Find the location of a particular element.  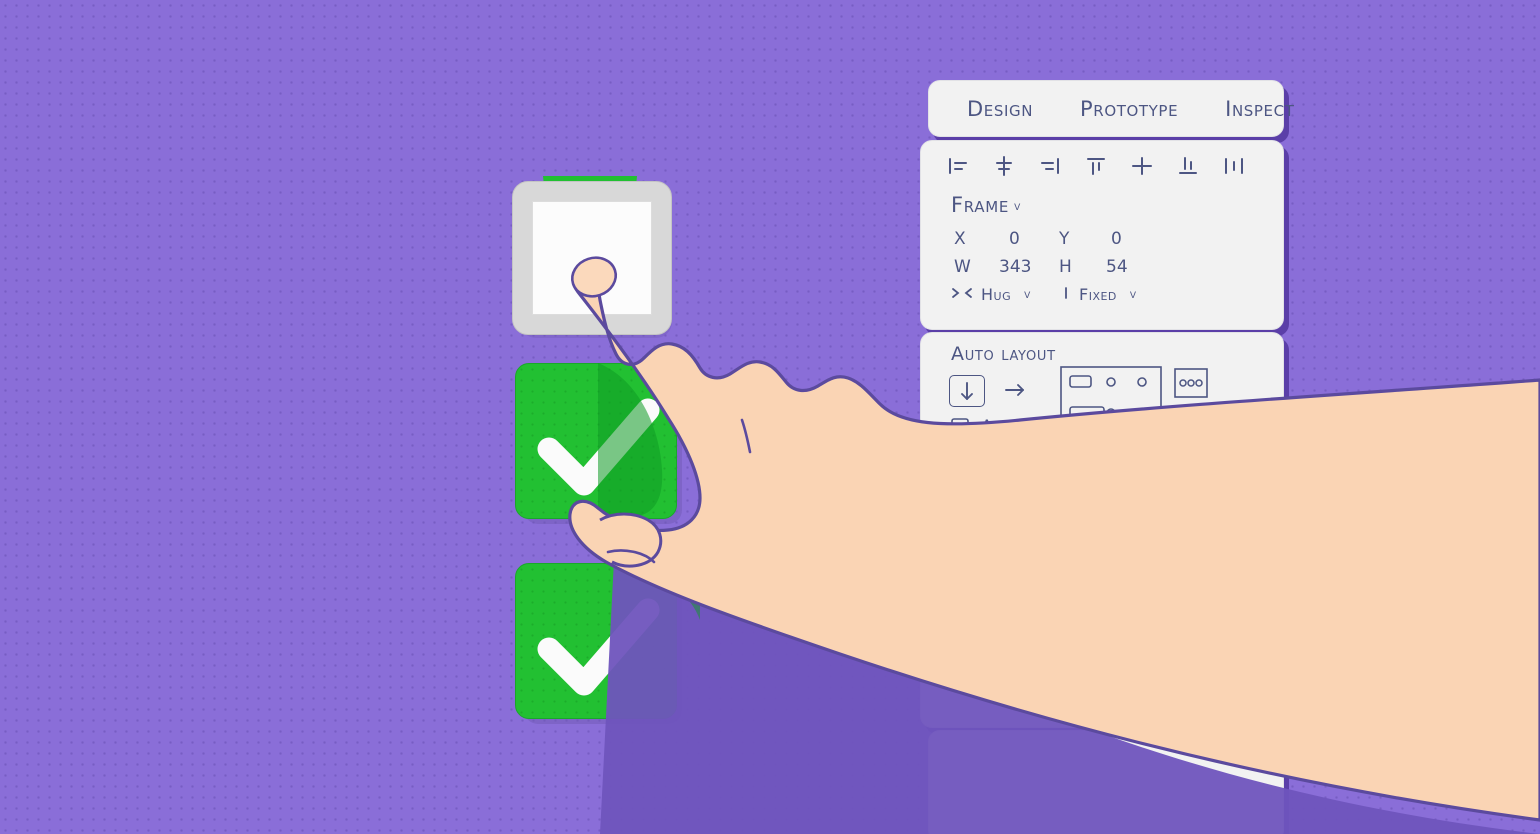

align-horizontal-center-icon is located at coordinates (1004, 166).